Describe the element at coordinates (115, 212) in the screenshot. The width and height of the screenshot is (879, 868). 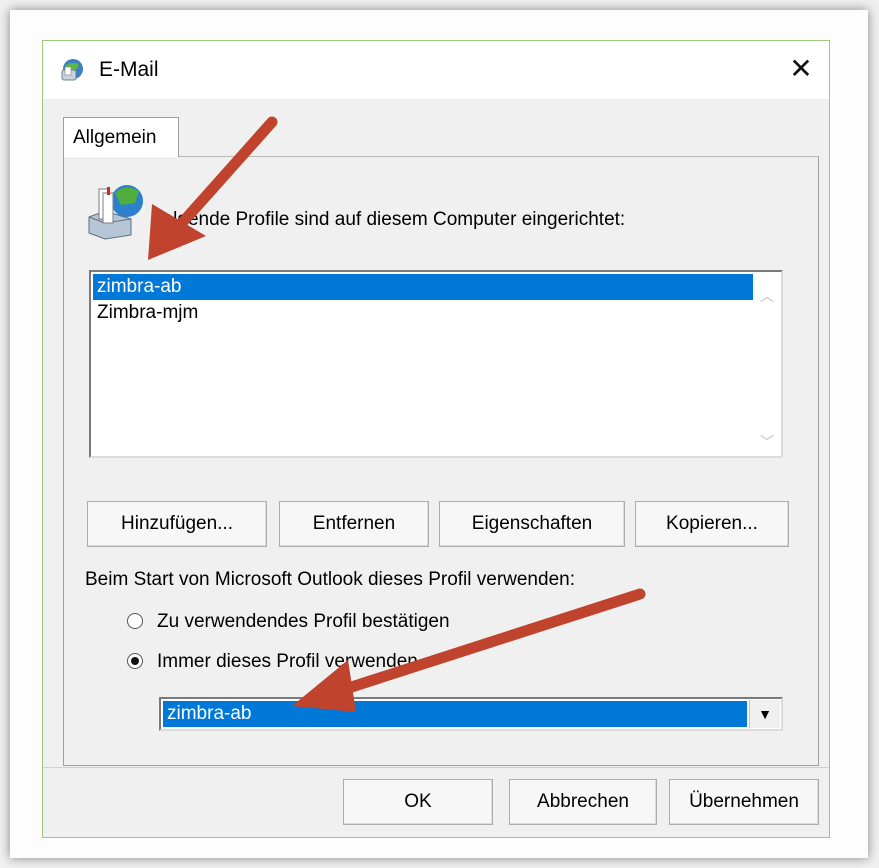
I see `profiles-icon` at that location.